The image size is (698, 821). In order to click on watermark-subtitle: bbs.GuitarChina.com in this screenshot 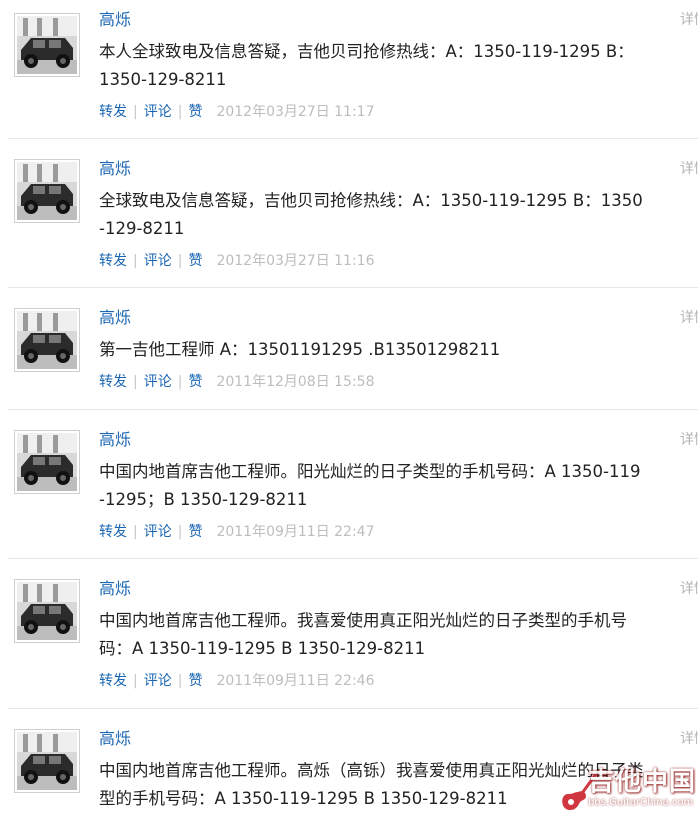, I will do `click(641, 802)`.